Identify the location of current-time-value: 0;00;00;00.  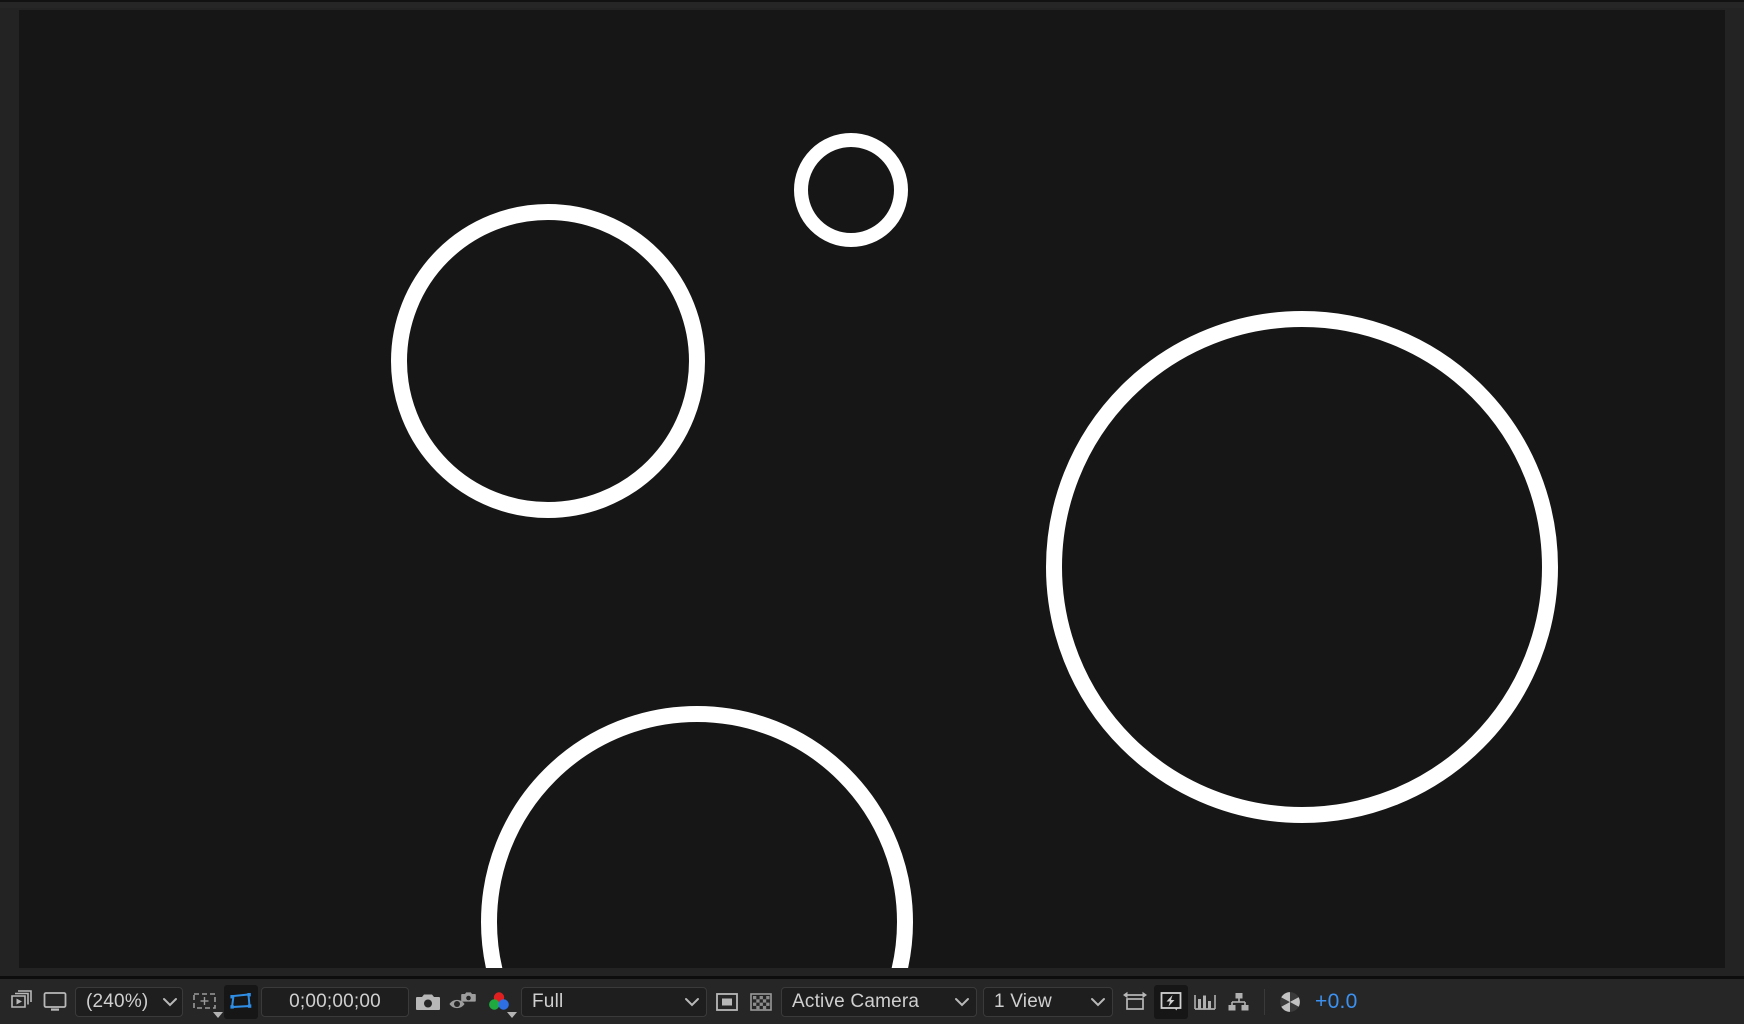
(335, 1001).